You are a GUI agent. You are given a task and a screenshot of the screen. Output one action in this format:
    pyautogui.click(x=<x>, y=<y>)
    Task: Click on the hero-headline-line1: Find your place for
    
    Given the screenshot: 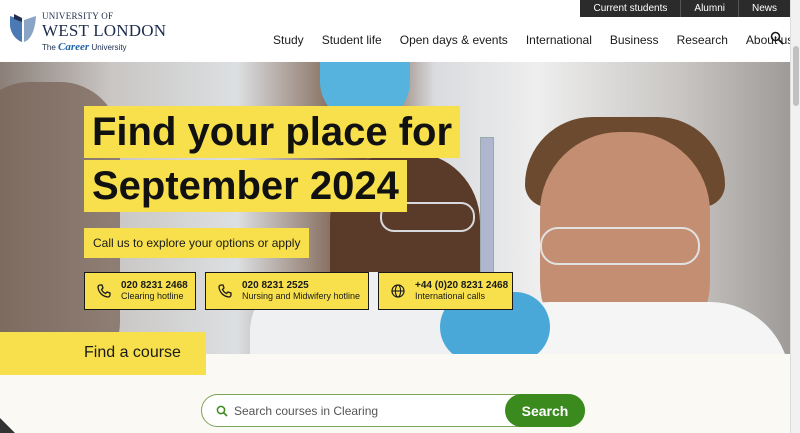 What is the action you would take?
    pyautogui.click(x=272, y=132)
    